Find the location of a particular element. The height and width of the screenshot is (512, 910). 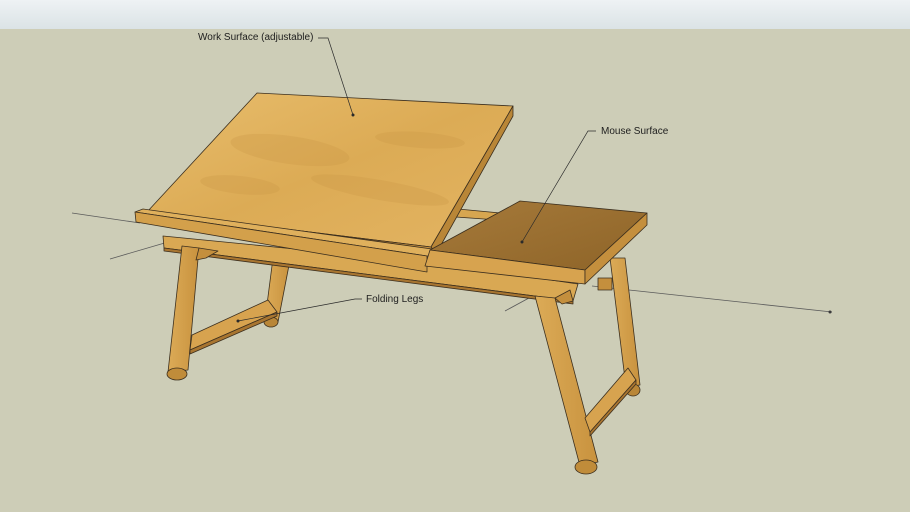

axis-end-point is located at coordinates (830, 312).